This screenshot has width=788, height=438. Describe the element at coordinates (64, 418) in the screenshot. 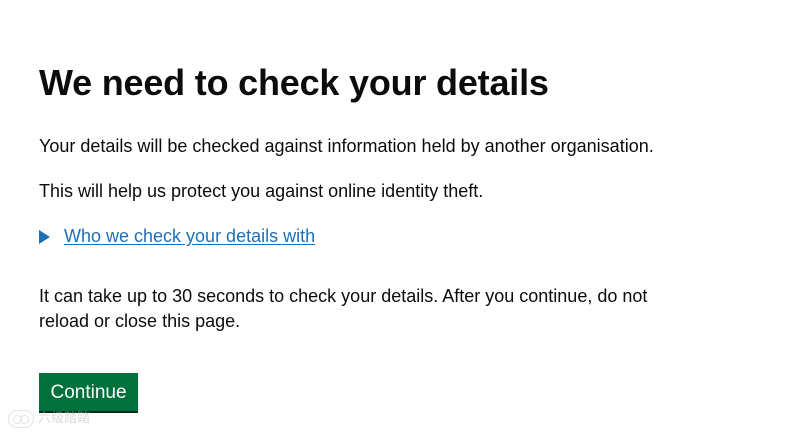

I see `watermark-text: 六级踏踏` at that location.